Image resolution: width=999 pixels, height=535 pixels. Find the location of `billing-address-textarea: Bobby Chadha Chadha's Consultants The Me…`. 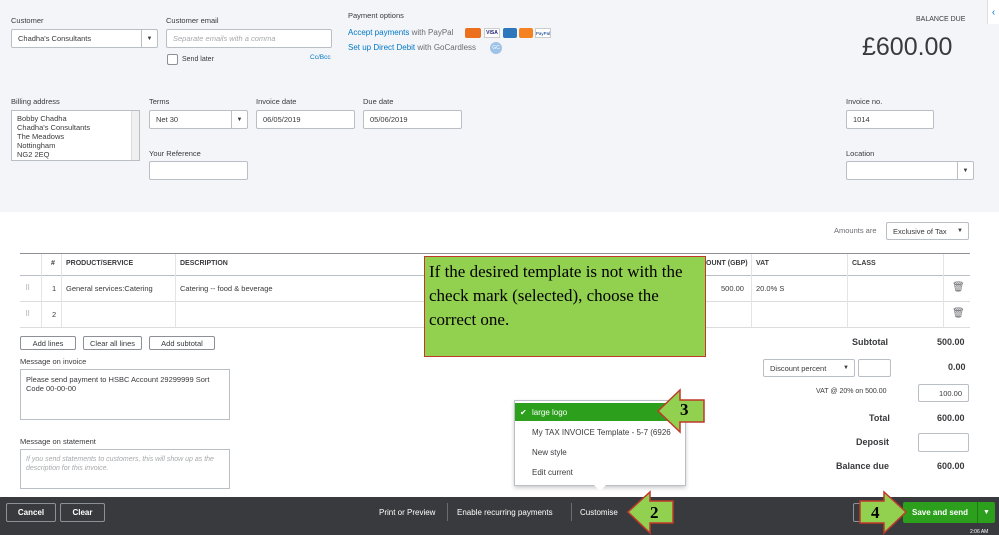

billing-address-textarea: Bobby Chadha Chadha's Consultants The Me… is located at coordinates (75, 135).